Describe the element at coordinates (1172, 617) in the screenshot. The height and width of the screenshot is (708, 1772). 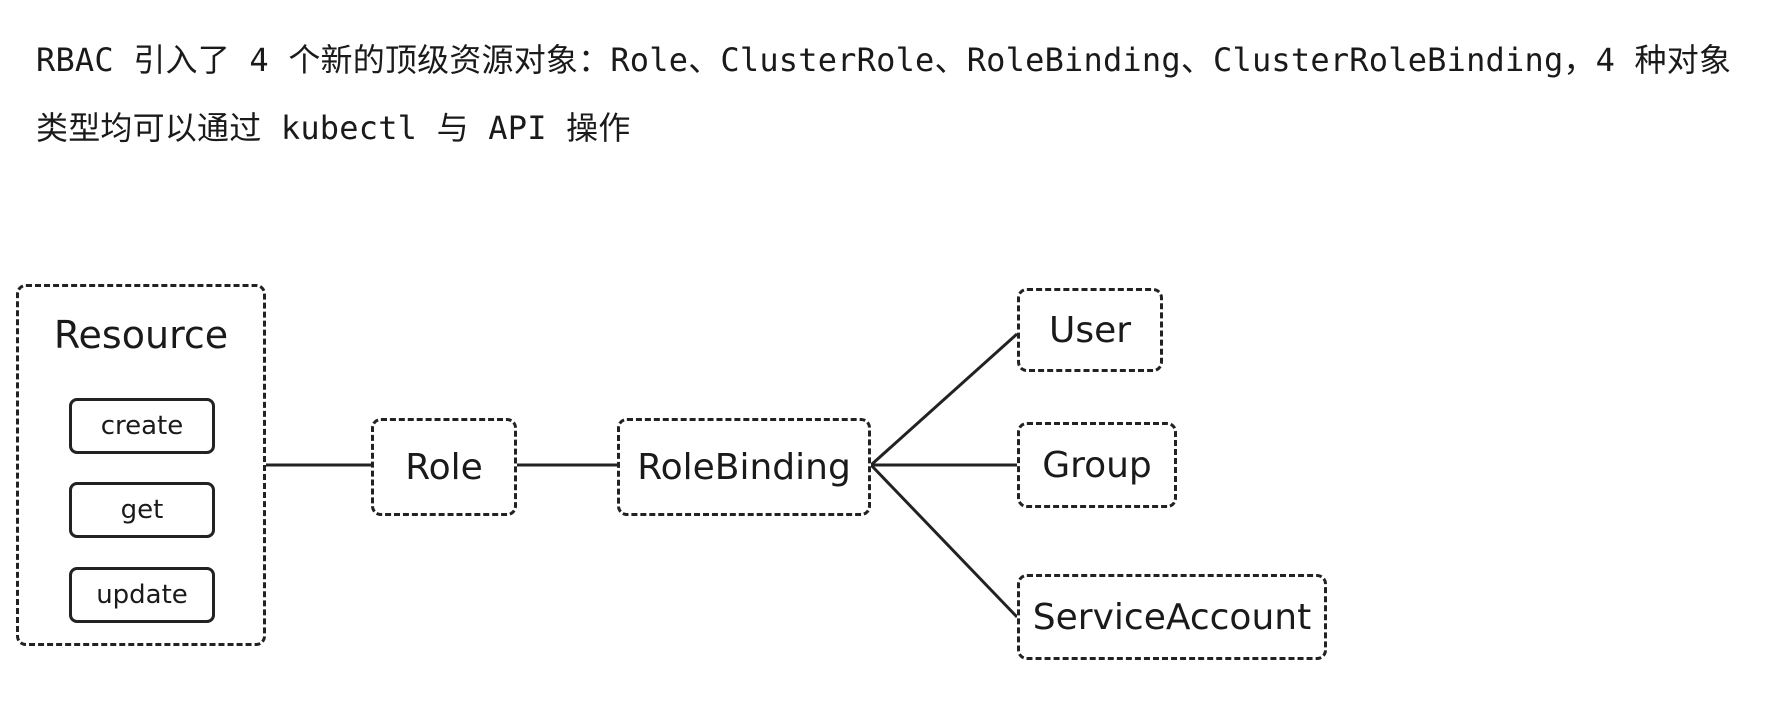
I see `serviceaccount-box: ServiceAccount` at that location.